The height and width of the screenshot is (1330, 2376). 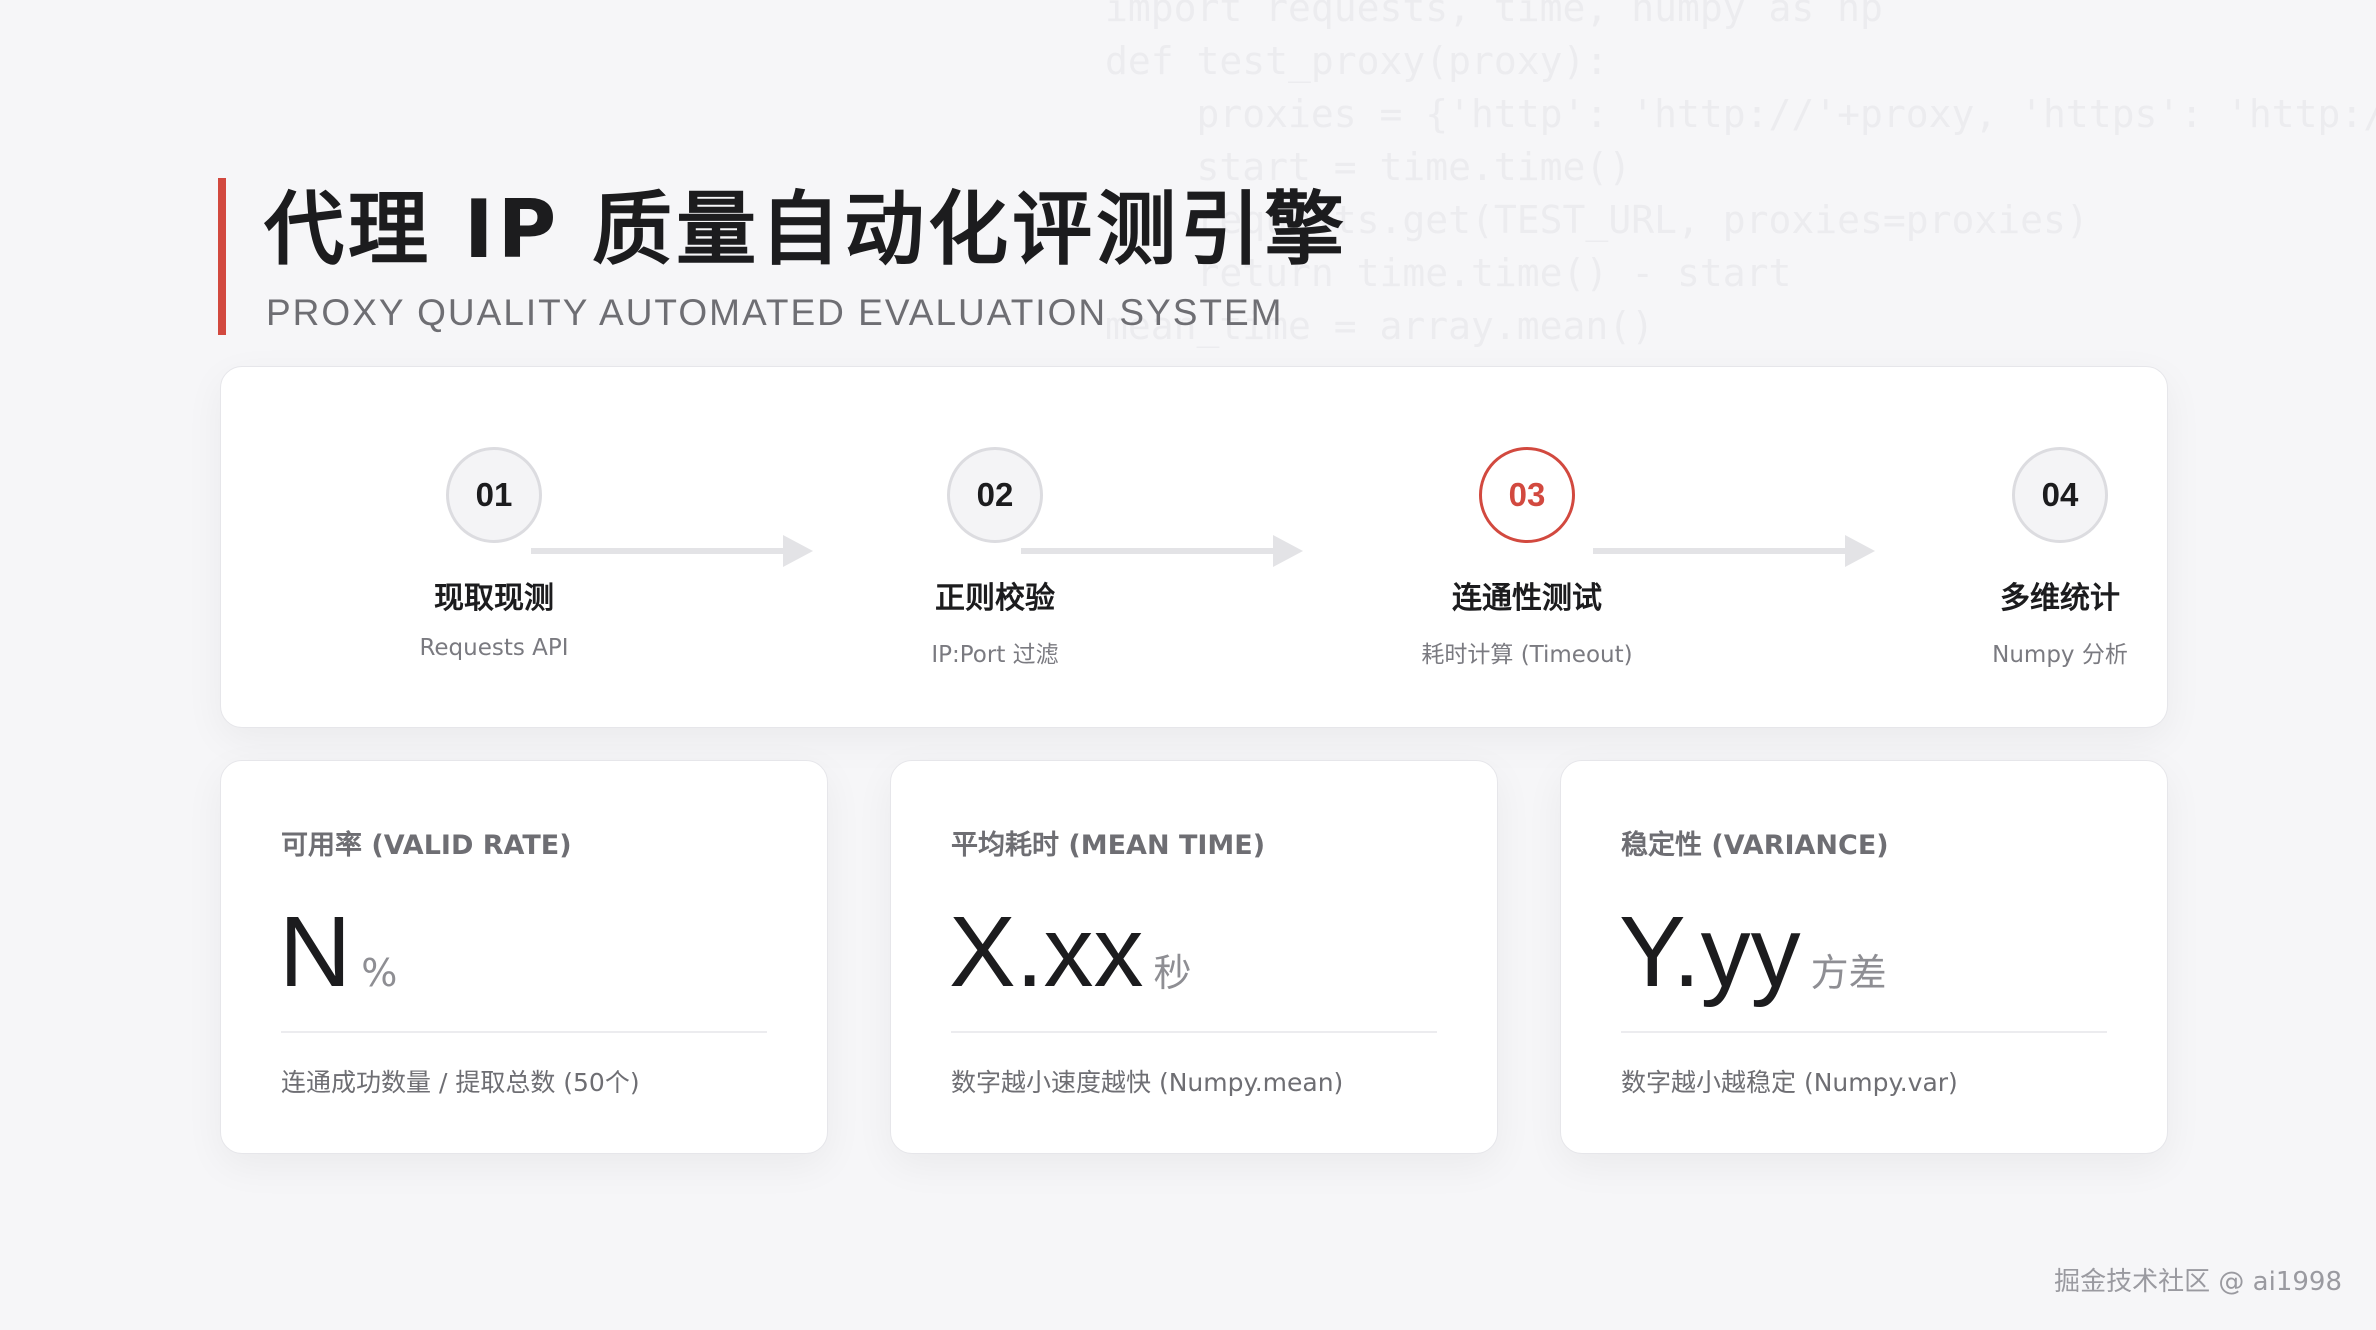 I want to click on metric-unit: 秒, so click(x=1172, y=973).